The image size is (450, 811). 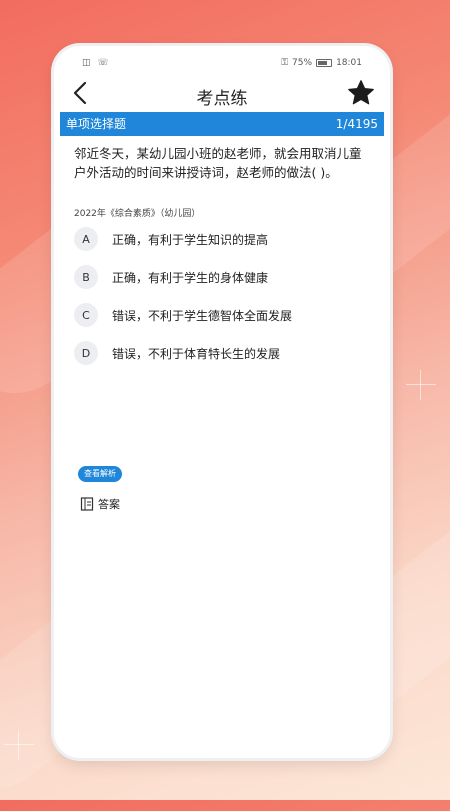 I want to click on status-right: ⚿ 75% 18:01, so click(x=321, y=63).